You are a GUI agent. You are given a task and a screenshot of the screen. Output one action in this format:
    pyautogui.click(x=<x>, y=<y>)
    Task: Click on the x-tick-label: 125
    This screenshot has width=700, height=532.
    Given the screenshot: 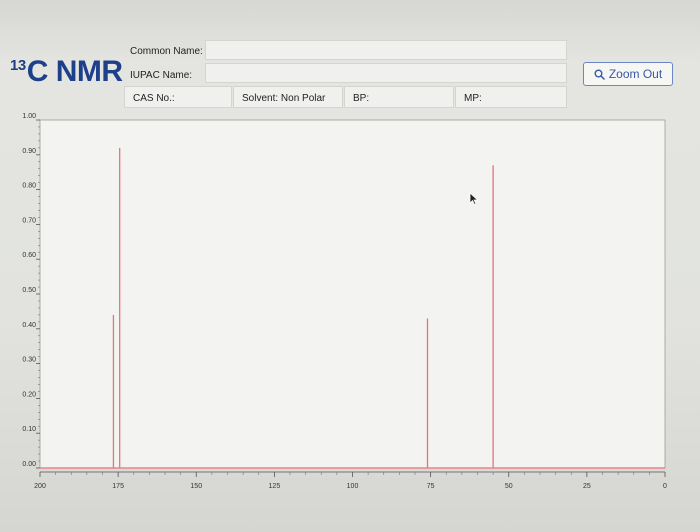 What is the action you would take?
    pyautogui.click(x=275, y=486)
    